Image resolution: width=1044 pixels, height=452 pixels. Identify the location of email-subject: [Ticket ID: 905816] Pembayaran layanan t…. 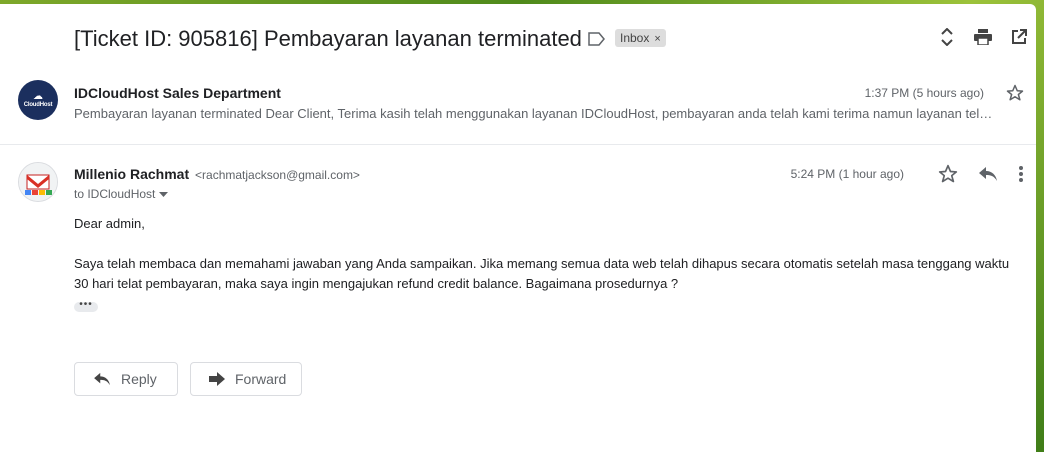
(328, 38).